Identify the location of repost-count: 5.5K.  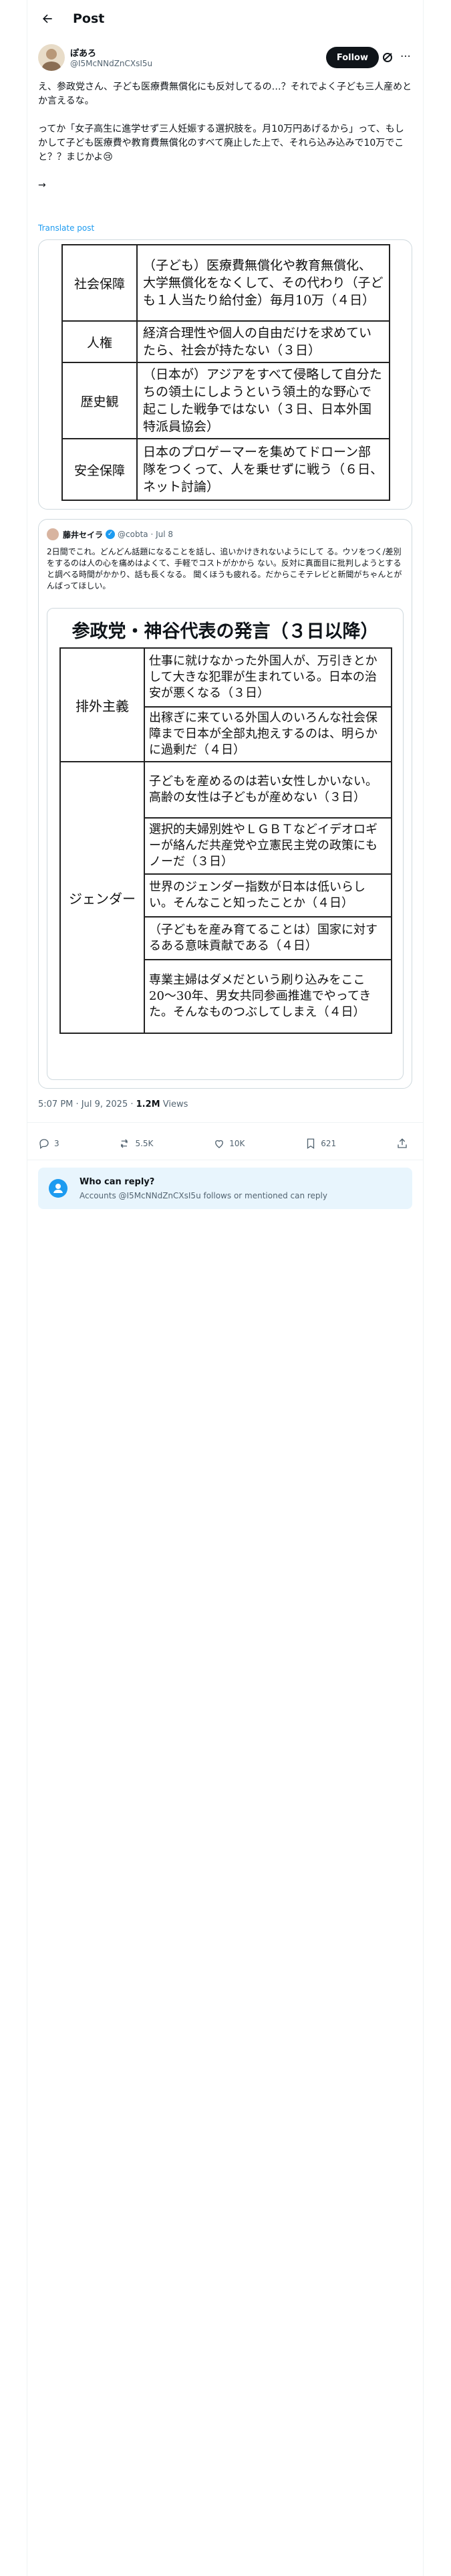
(144, 1143).